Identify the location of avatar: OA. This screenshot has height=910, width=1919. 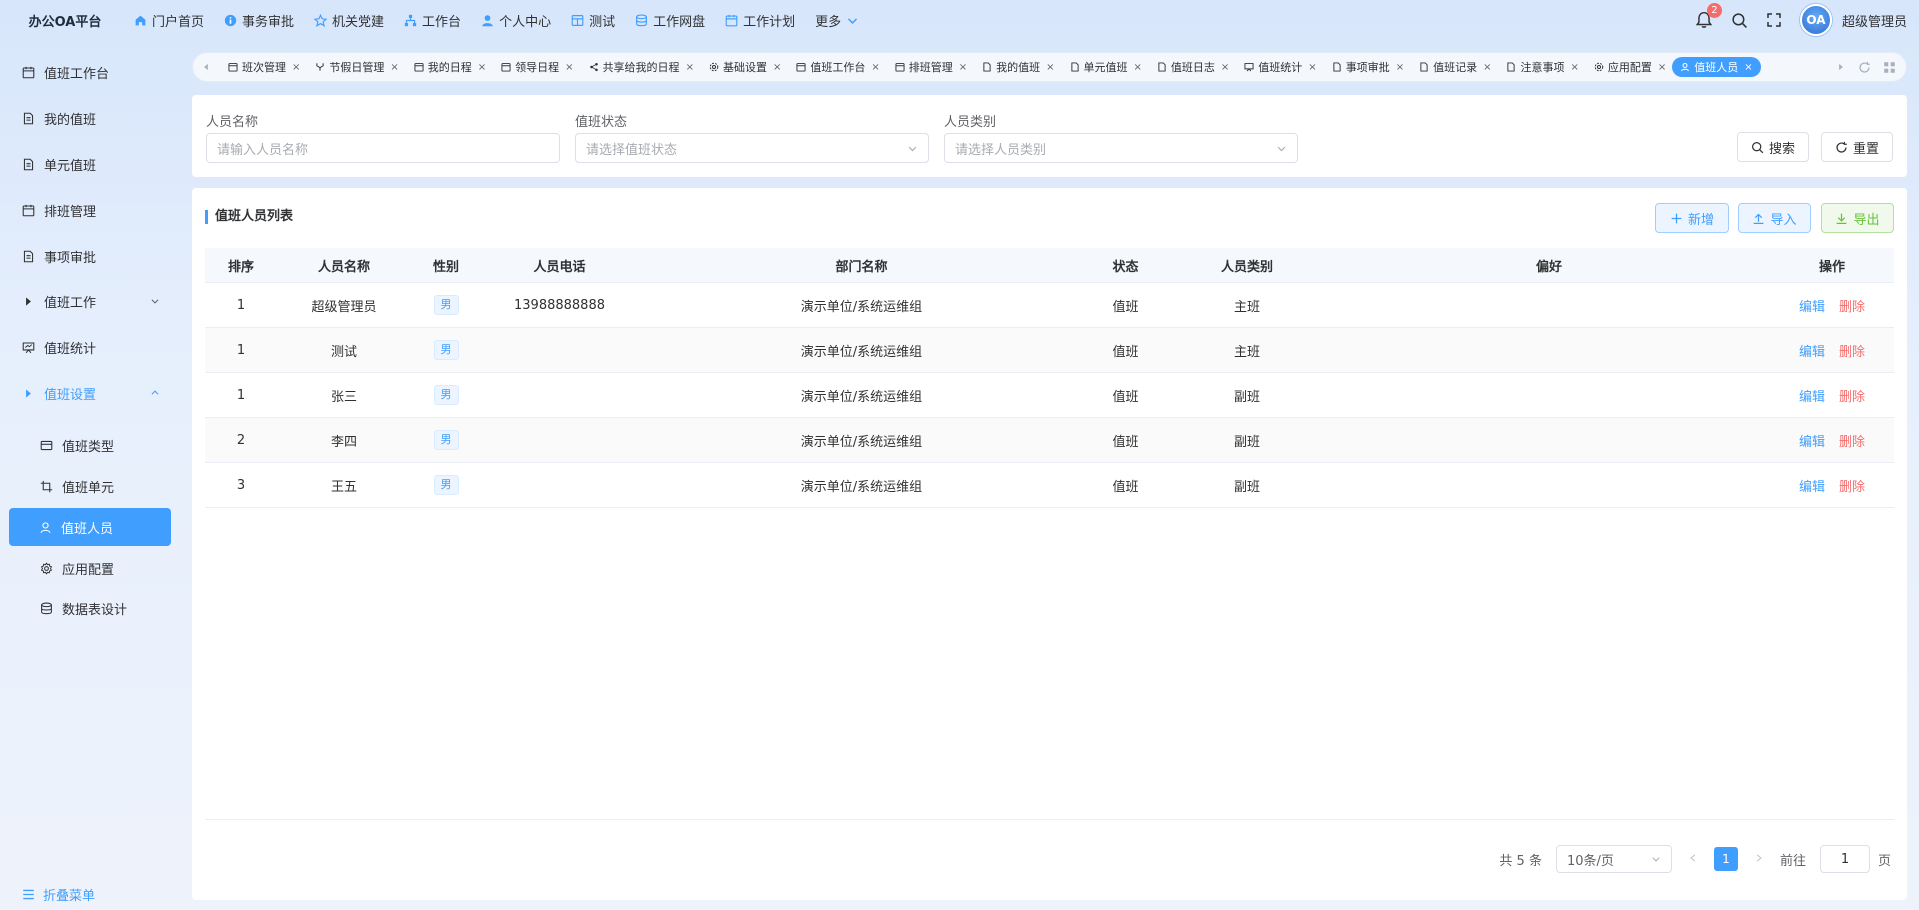
(1815, 20).